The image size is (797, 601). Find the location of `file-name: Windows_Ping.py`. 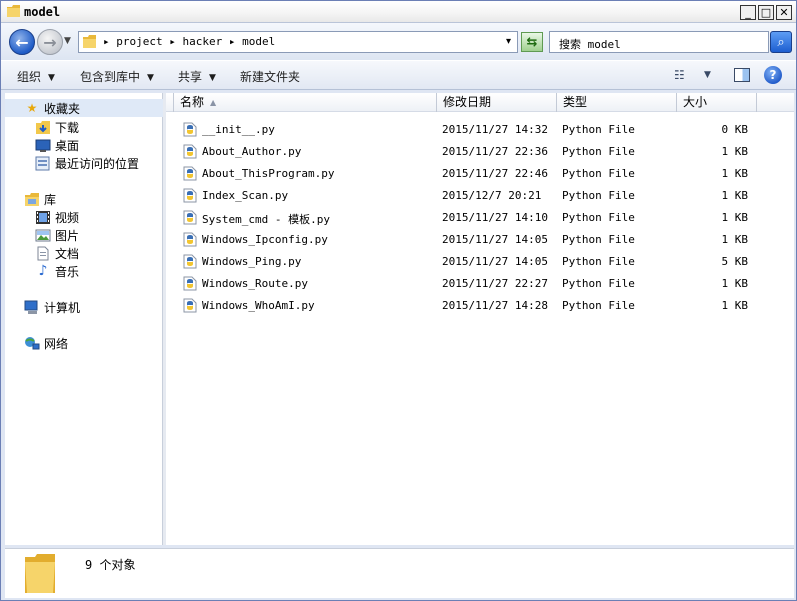

file-name: Windows_Ping.py is located at coordinates (252, 261).